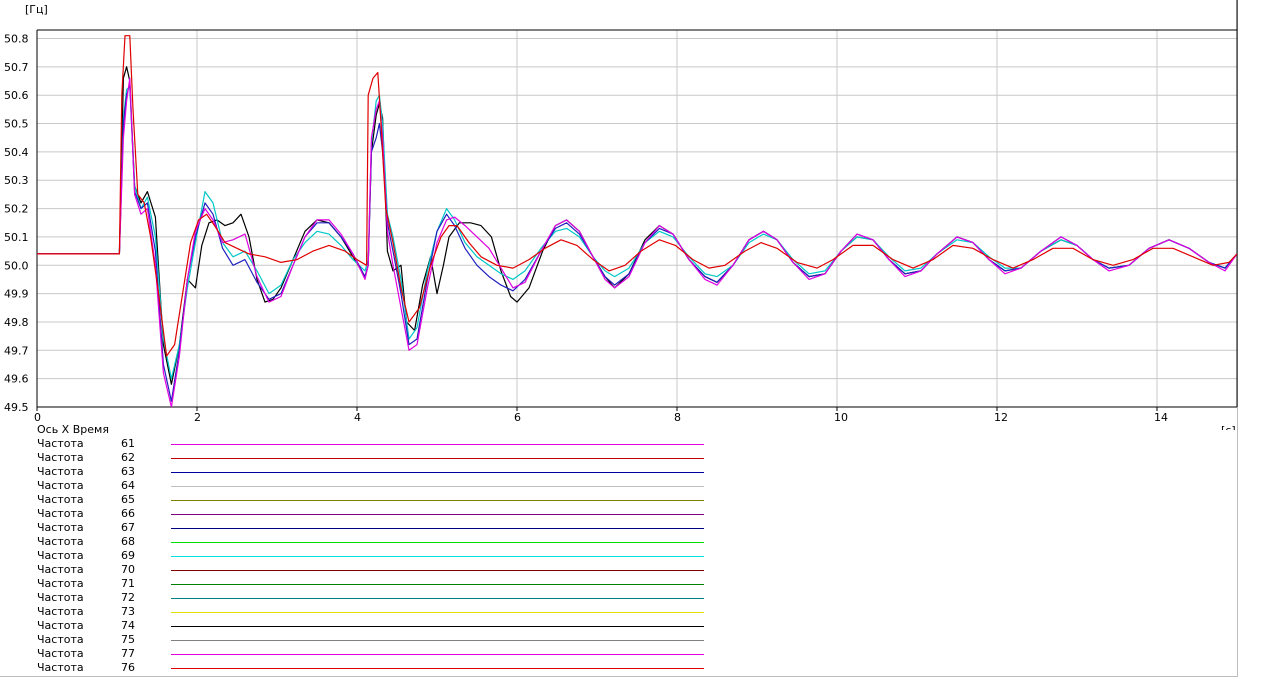 The width and height of the screenshot is (1277, 696). I want to click on legend-item-number: 67, so click(128, 527).